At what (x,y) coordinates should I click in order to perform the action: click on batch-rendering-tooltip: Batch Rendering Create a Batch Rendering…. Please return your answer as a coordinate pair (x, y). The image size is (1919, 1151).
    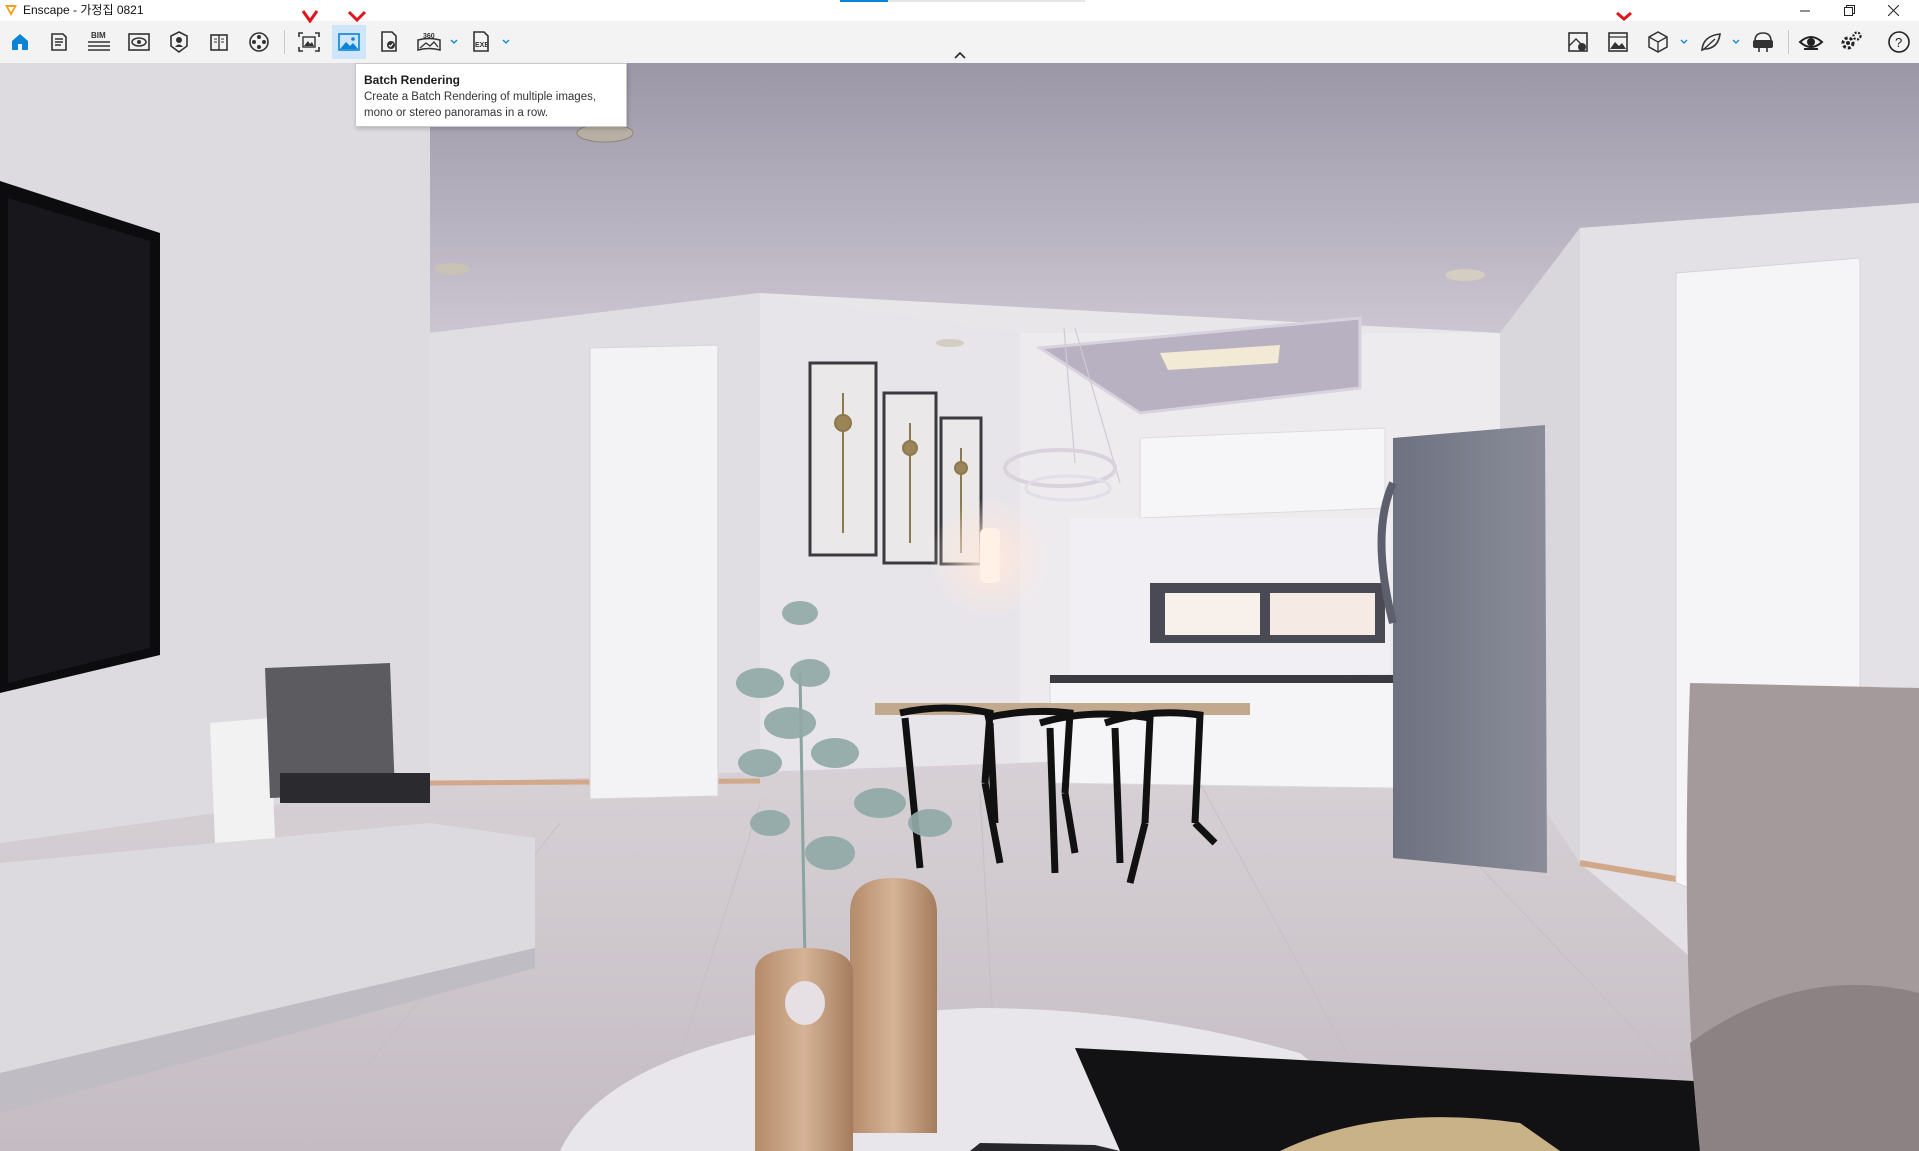
    Looking at the image, I should click on (491, 95).